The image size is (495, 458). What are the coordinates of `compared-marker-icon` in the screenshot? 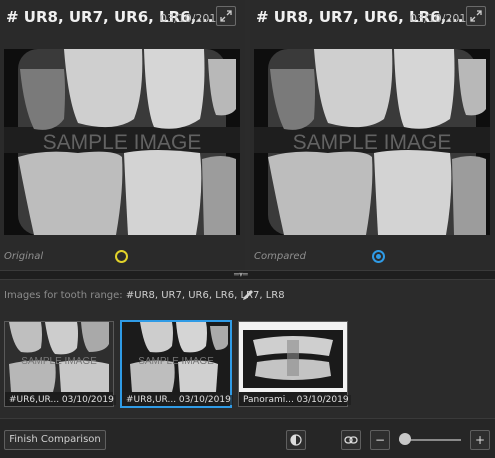 It's located at (378, 256).